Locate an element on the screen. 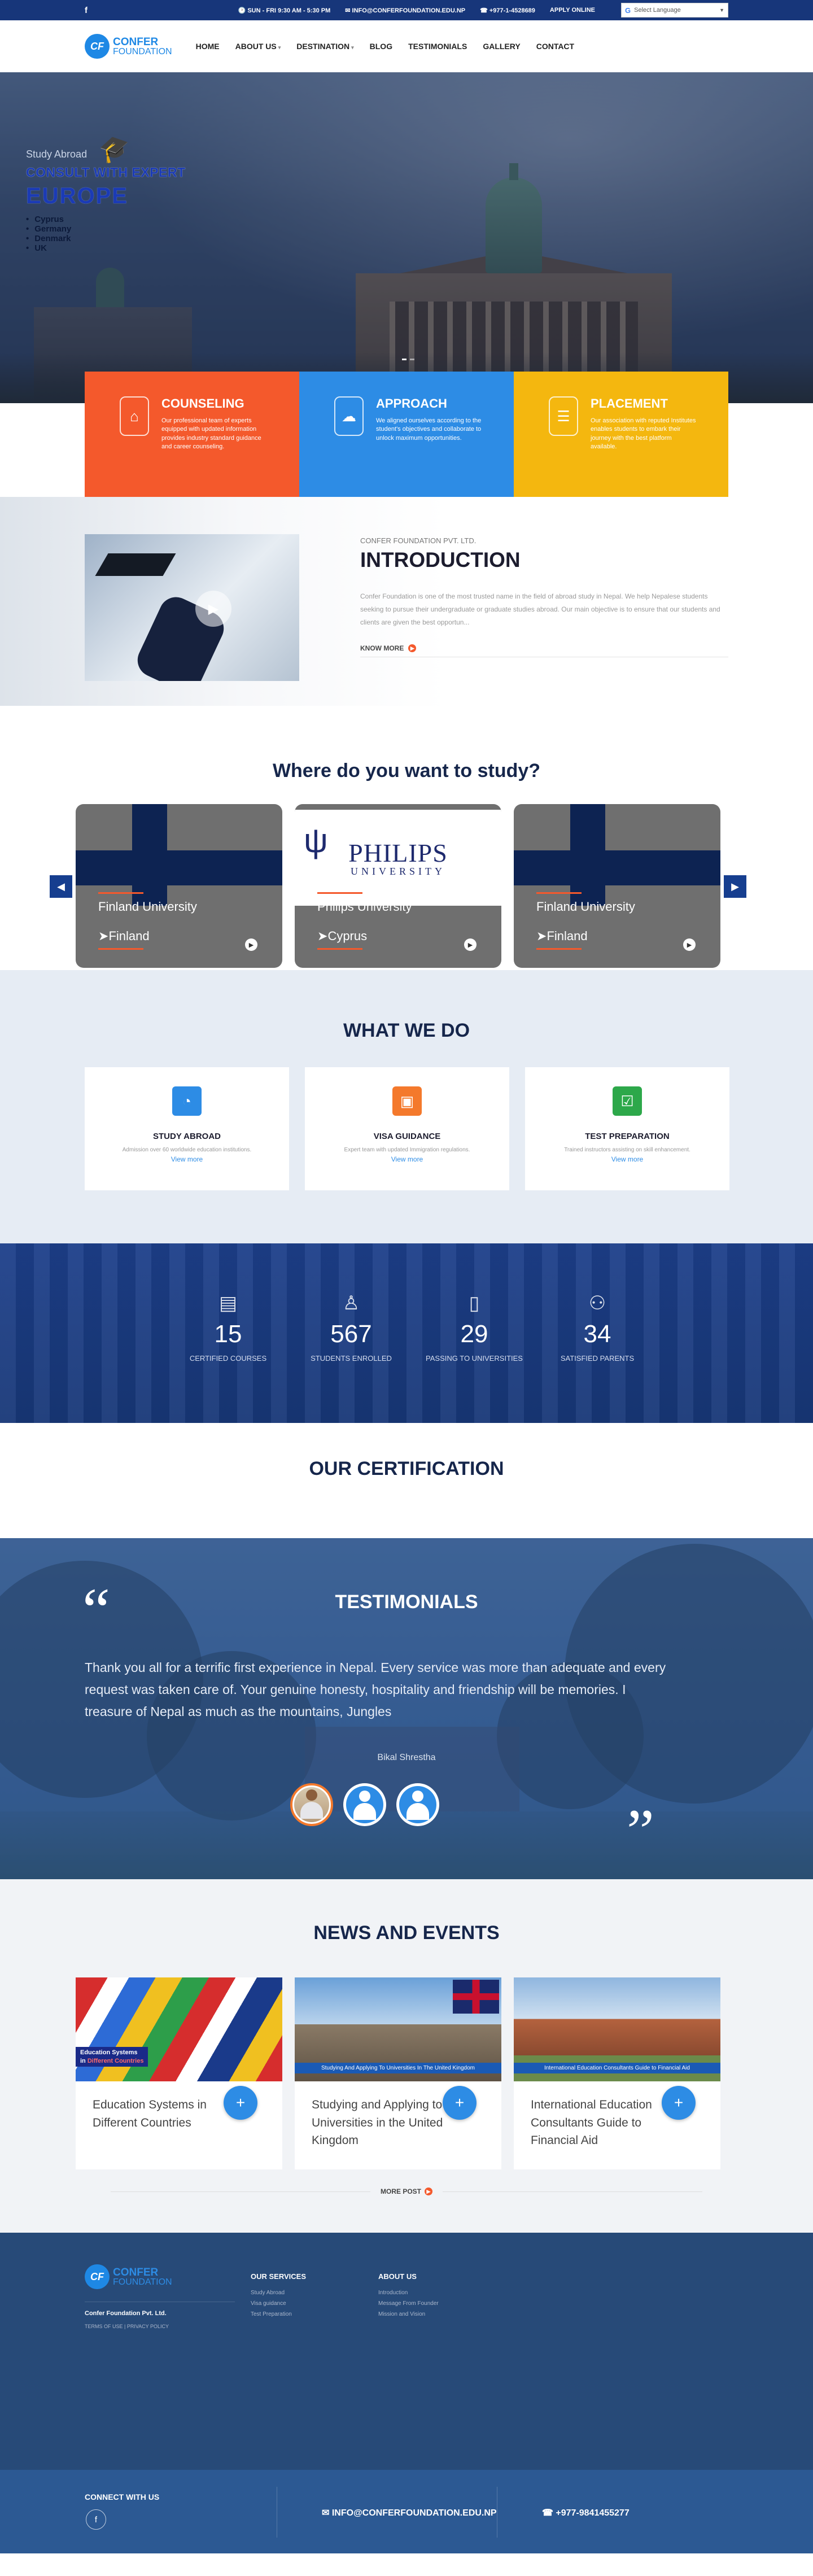 This screenshot has height=2576, width=813. play-icon: ▶ is located at coordinates (213, 609).